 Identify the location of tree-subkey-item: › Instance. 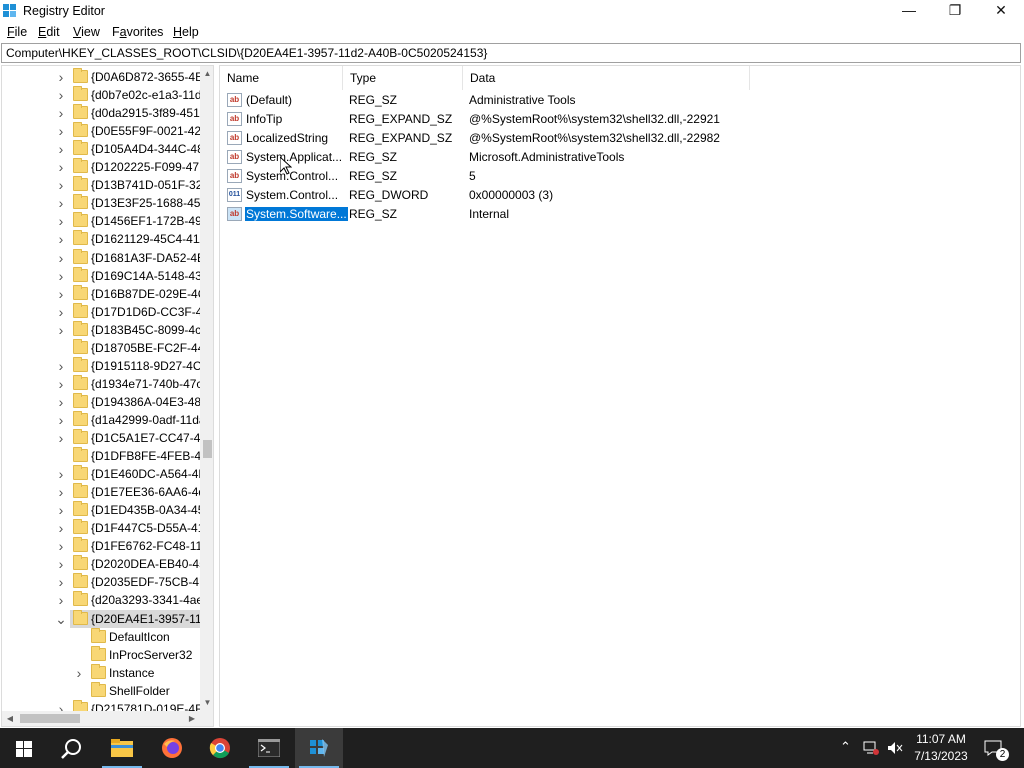
(102, 672).